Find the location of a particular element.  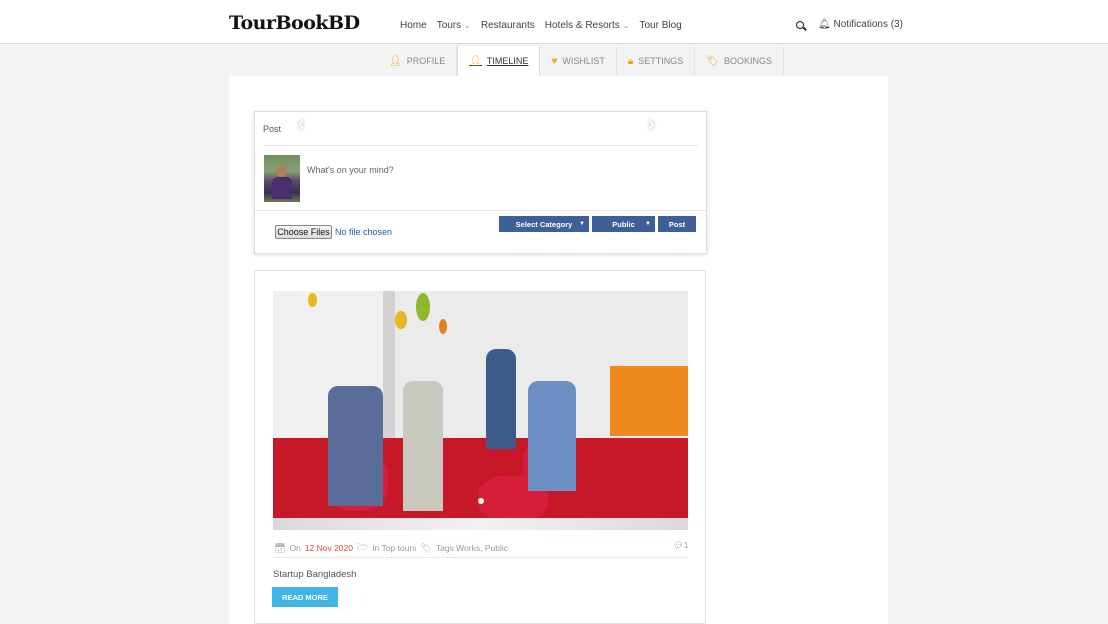

post-category: In Top tours is located at coordinates (394, 548).